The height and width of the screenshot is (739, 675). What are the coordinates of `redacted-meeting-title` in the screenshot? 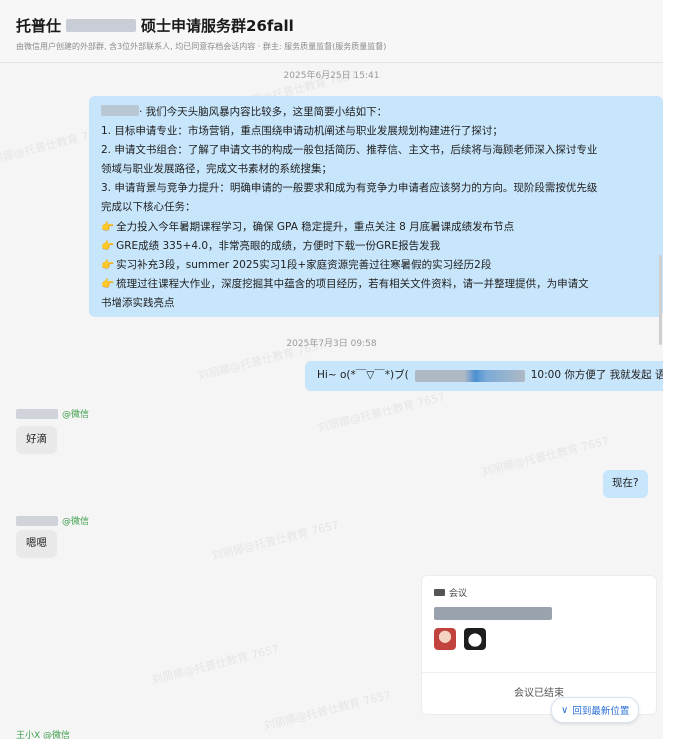 It's located at (493, 613).